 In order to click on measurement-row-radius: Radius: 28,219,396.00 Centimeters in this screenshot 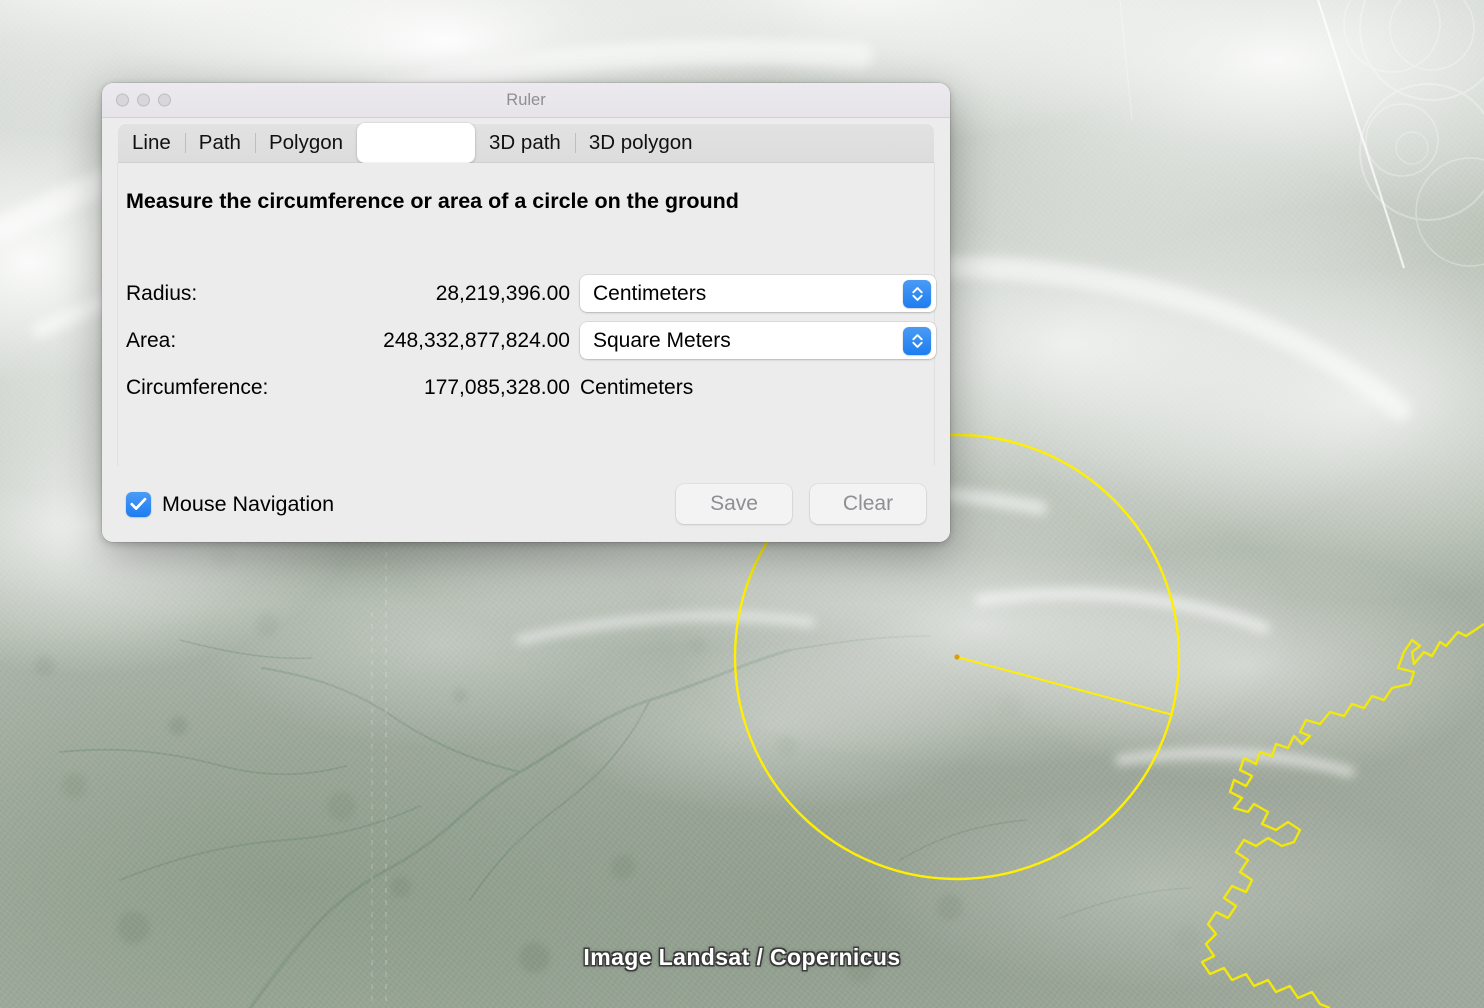, I will do `click(527, 293)`.